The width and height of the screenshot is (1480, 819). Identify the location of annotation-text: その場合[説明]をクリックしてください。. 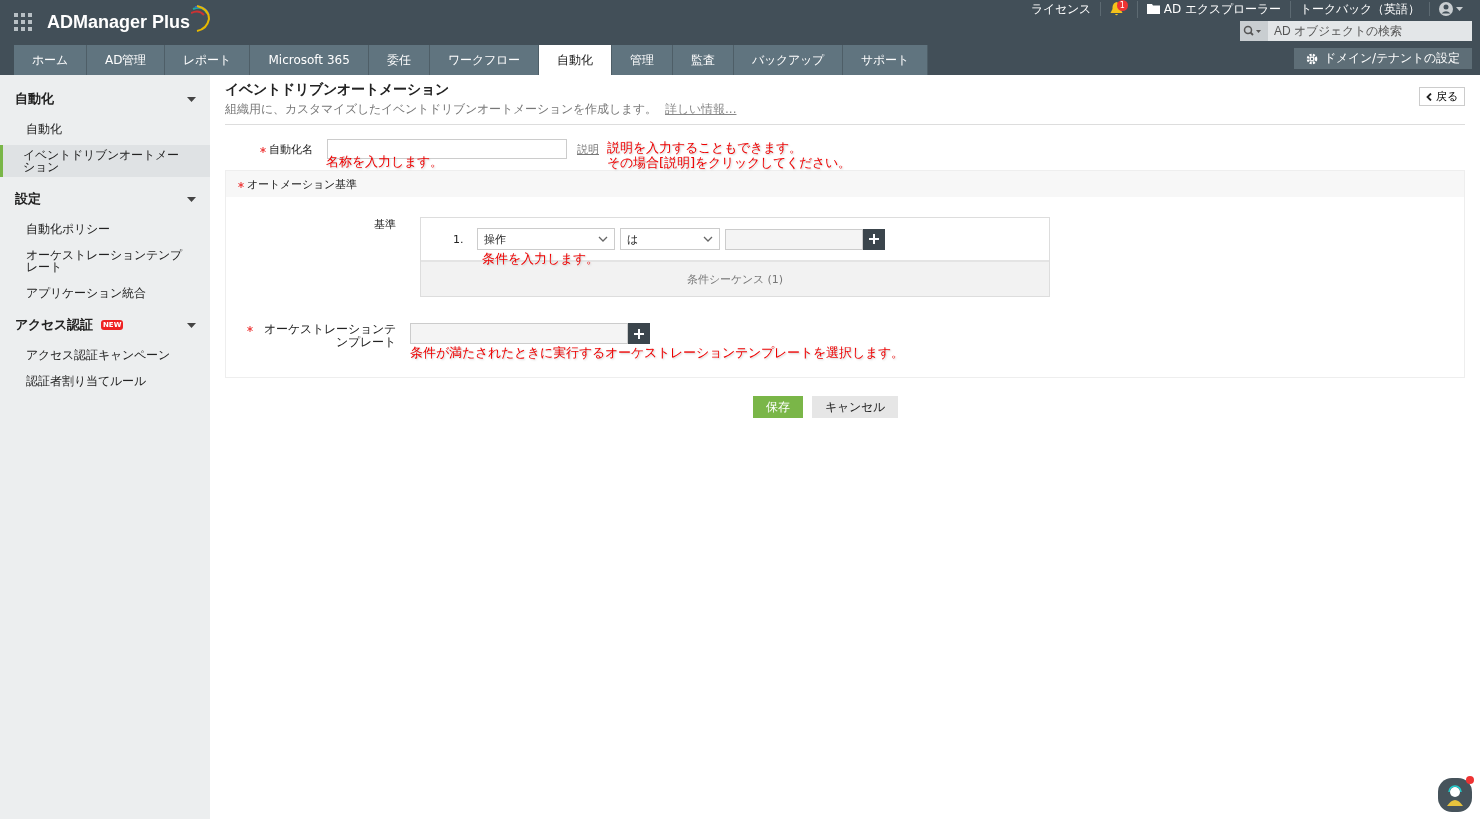
(729, 162).